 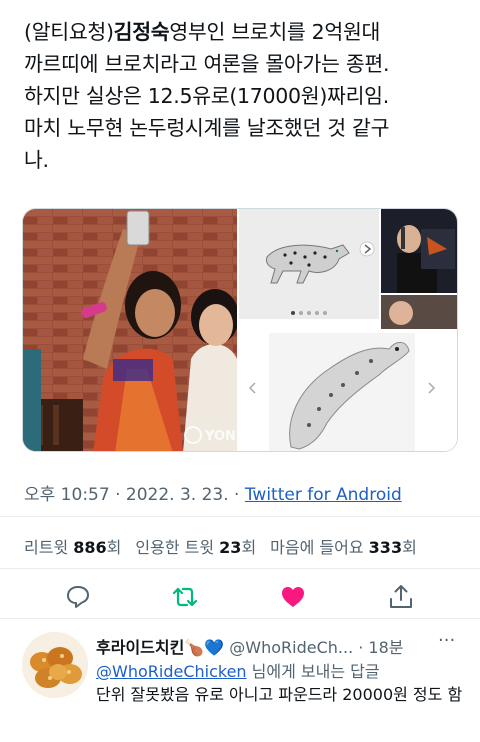 I want to click on tweet-line-2: 까르띠에 브로치라고 여론을 몰아가는 종편., so click(x=207, y=64).